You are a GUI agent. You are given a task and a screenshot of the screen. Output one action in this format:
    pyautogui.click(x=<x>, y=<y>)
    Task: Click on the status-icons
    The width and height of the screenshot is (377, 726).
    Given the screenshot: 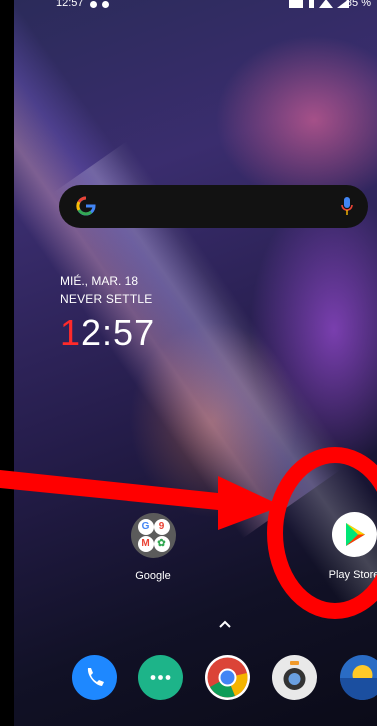 What is the action you would take?
    pyautogui.click(x=319, y=4)
    